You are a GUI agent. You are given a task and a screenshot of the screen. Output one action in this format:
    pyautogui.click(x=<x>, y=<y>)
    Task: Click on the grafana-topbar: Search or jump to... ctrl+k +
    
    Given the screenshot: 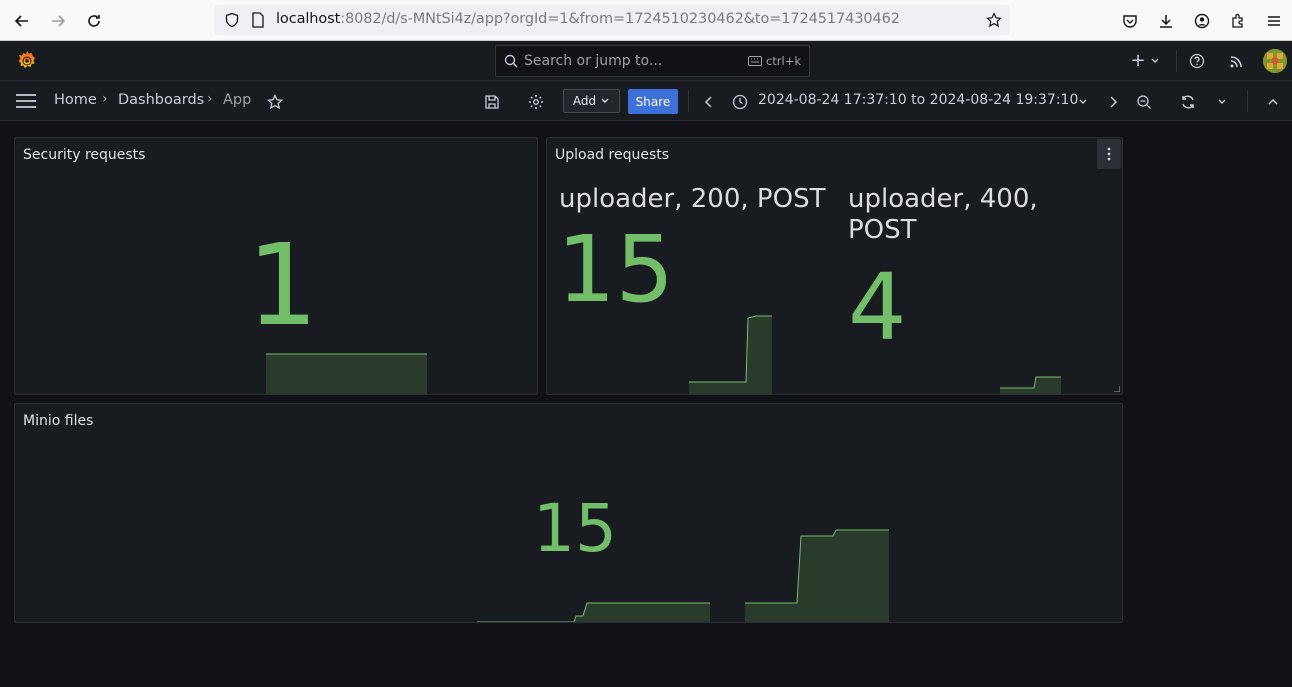 What is the action you would take?
    pyautogui.click(x=646, y=61)
    